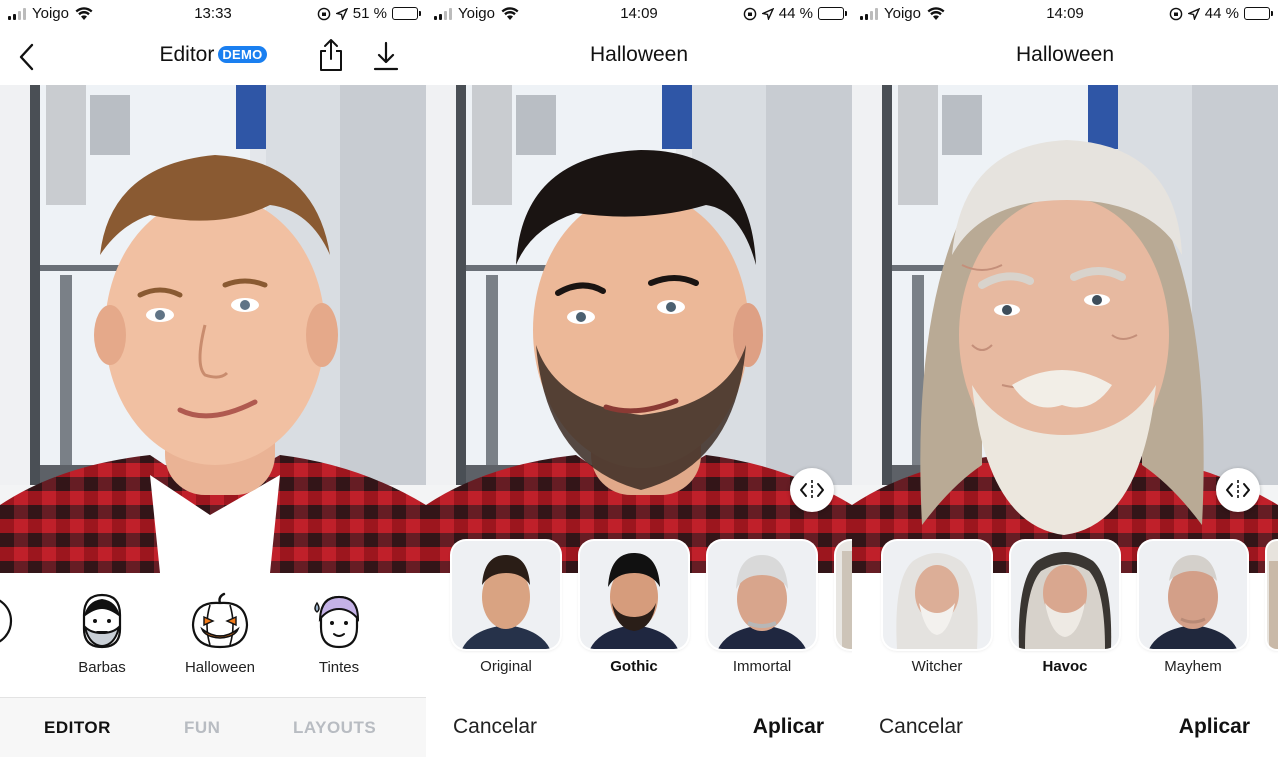 This screenshot has height=757, width=1278. I want to click on category-label: Tintes, so click(339, 667).